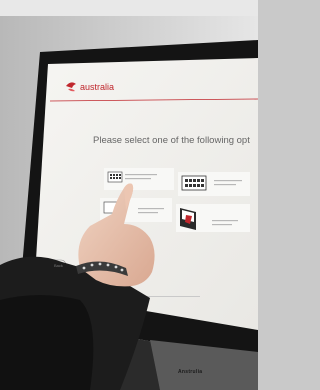  I want to click on back-button-label: Back, so click(58, 265).